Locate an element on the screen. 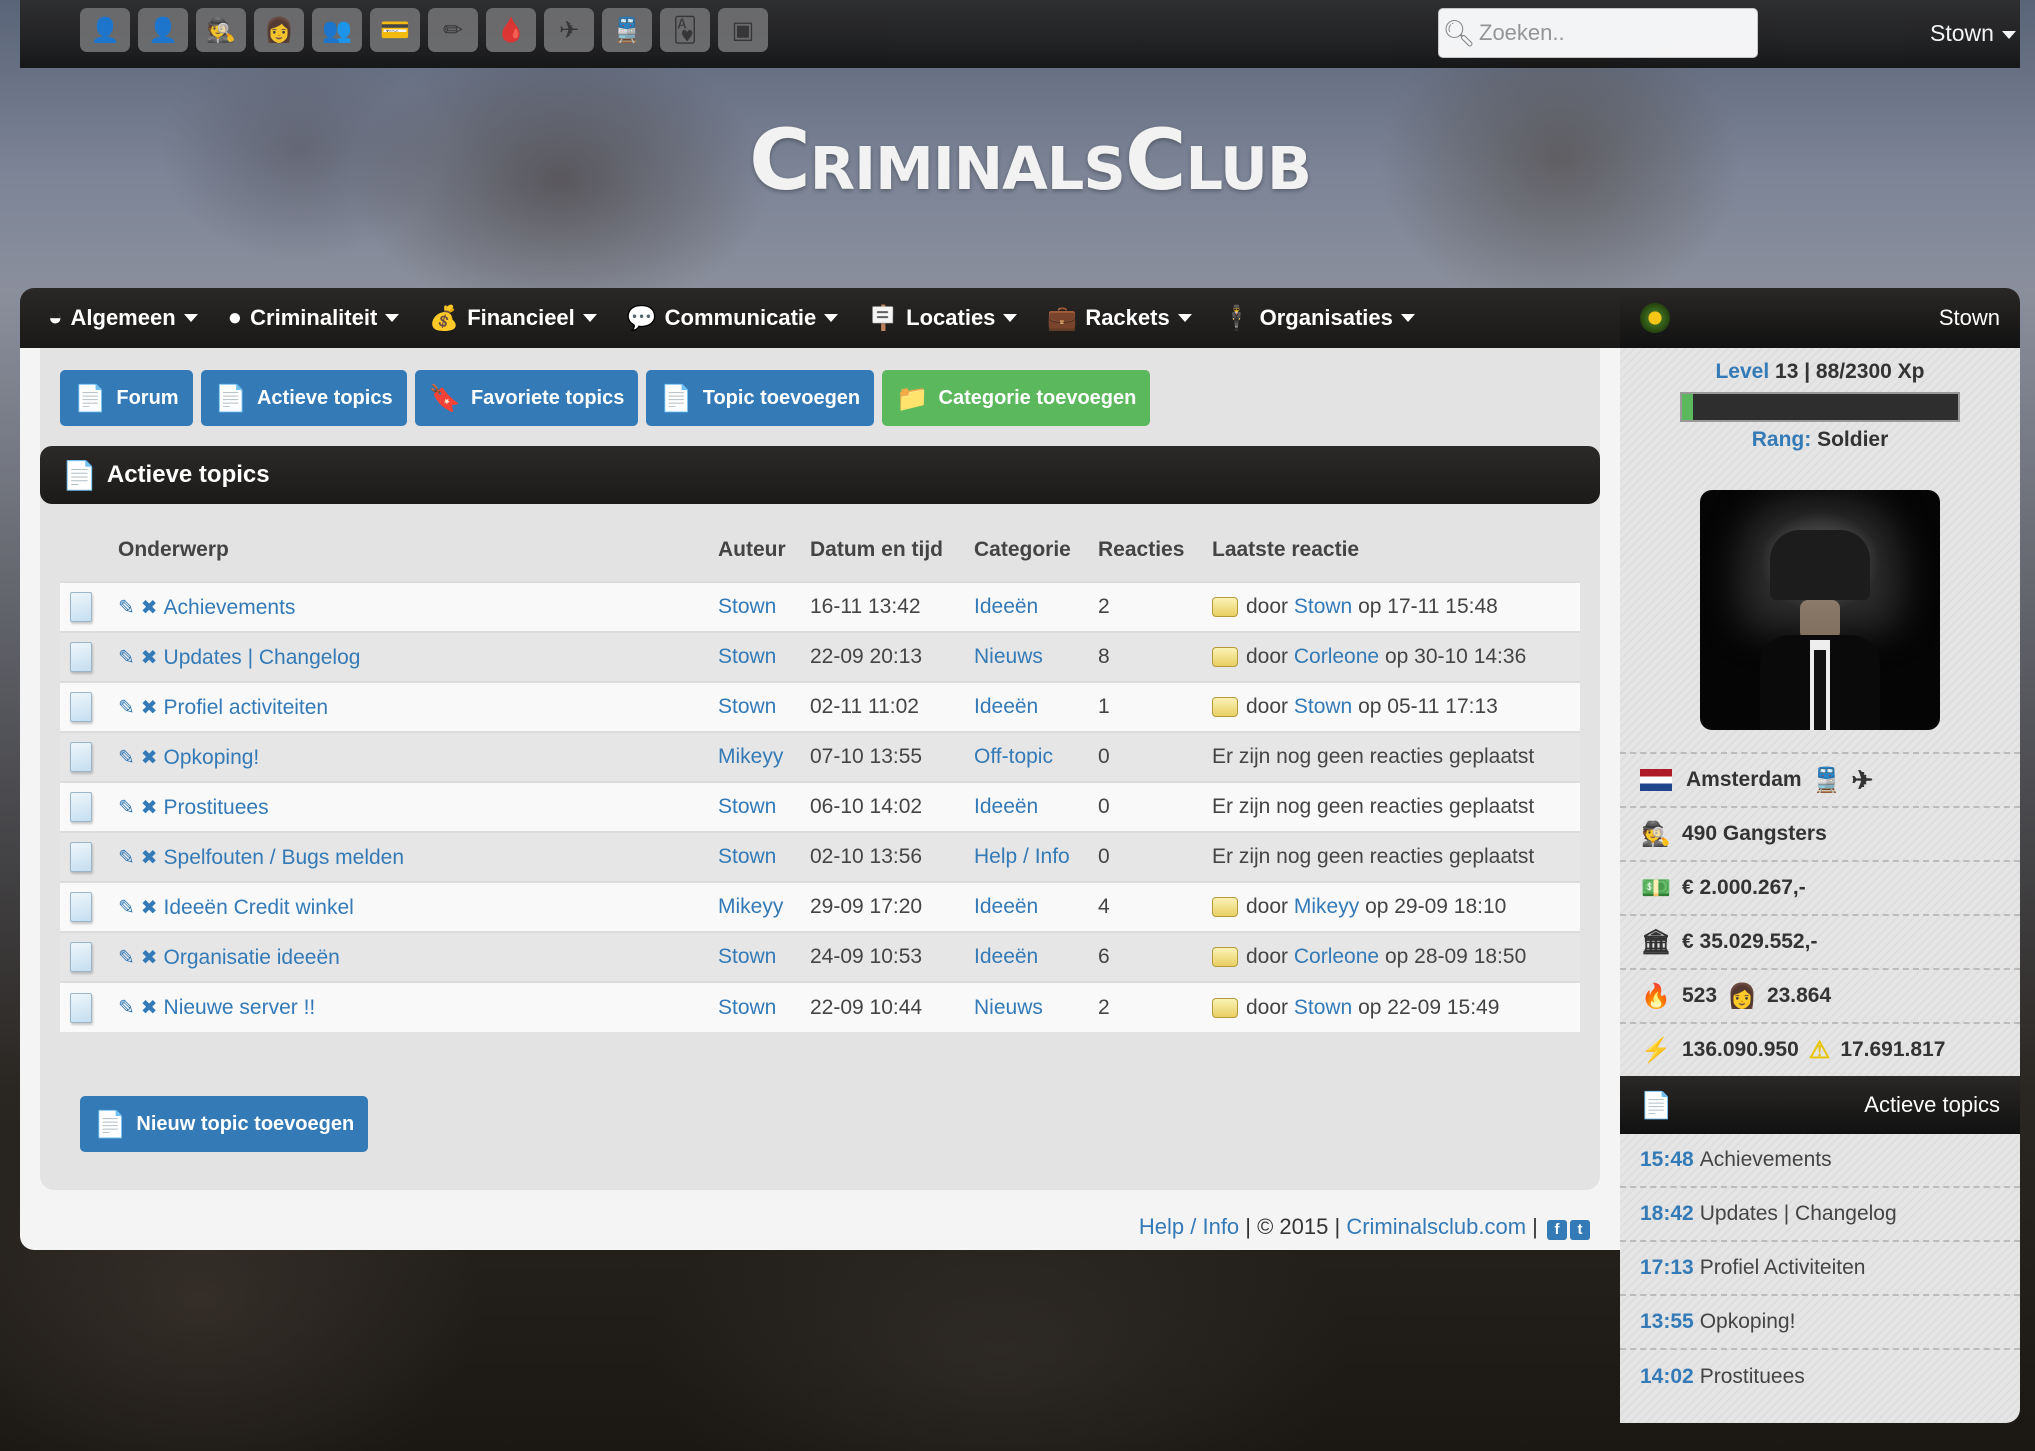 The width and height of the screenshot is (2035, 1451). nav-financieel: 💰 Financieel is located at coordinates (513, 318).